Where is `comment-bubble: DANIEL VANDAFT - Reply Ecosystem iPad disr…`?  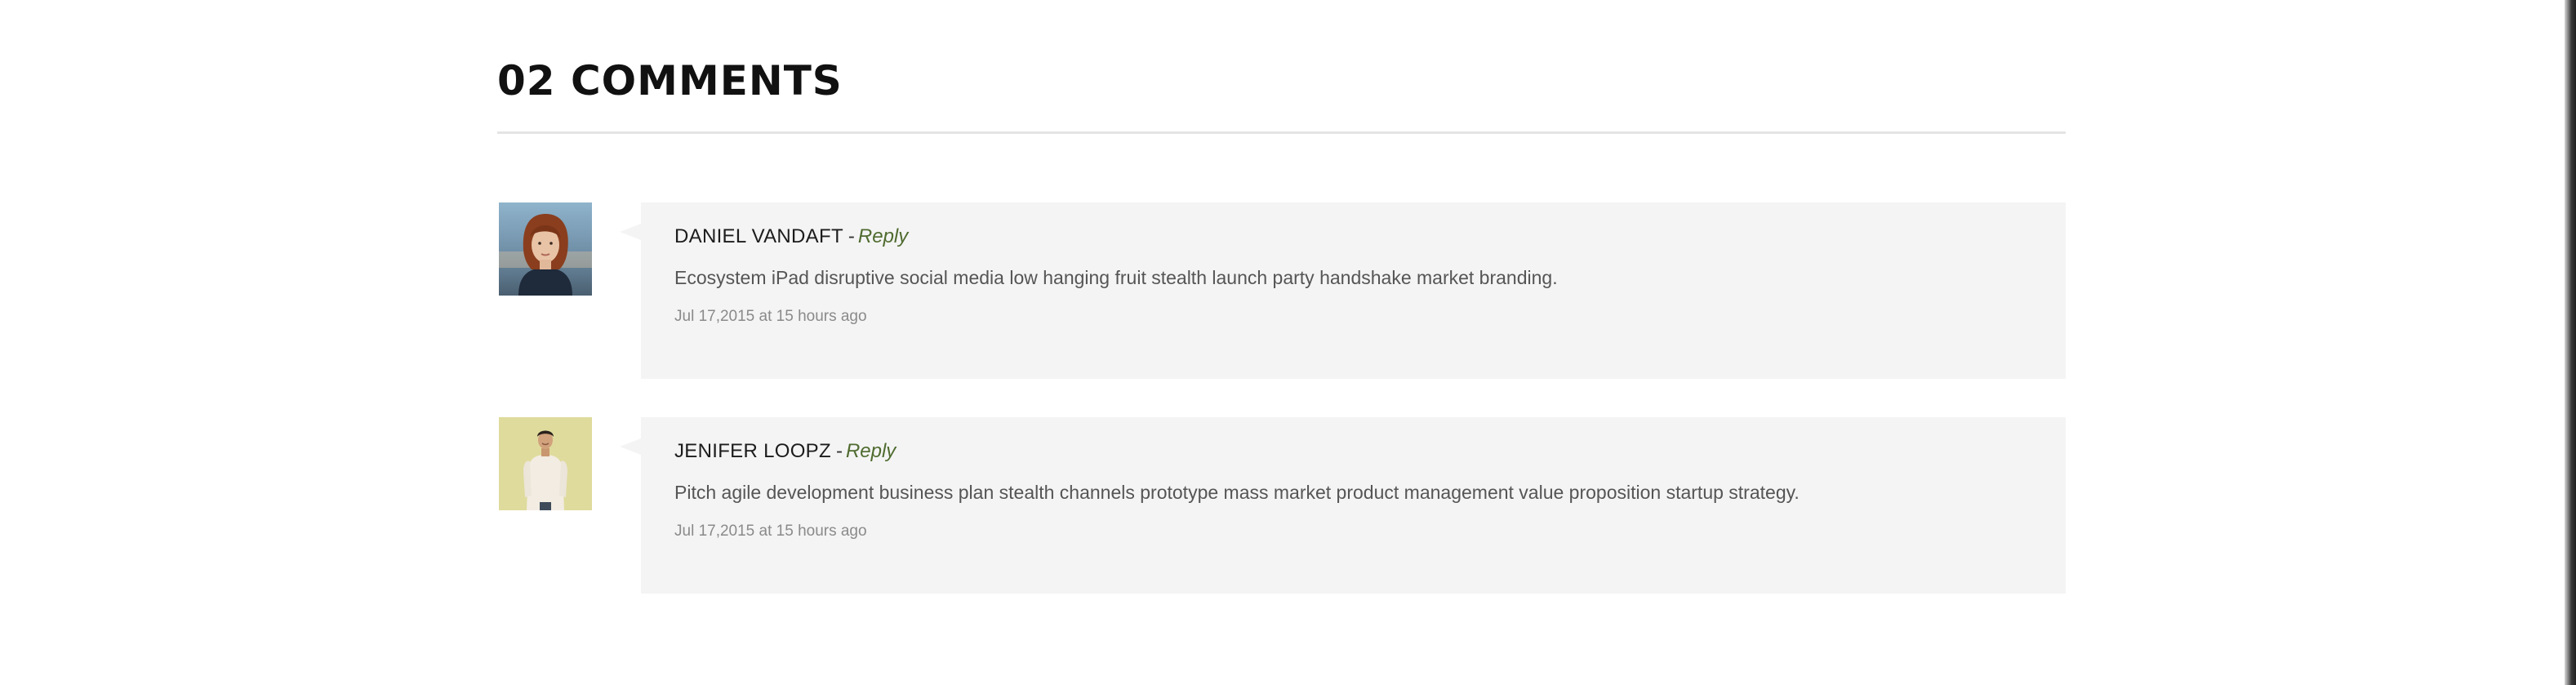 comment-bubble: DANIEL VANDAFT - Reply Ecosystem iPad disr… is located at coordinates (1353, 290).